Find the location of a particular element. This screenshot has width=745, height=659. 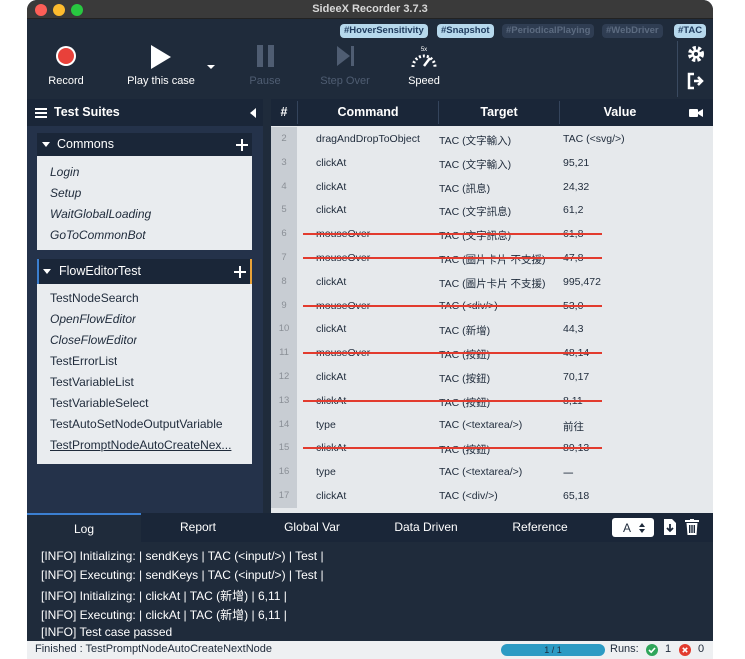

gear-icon is located at coordinates (696, 54).